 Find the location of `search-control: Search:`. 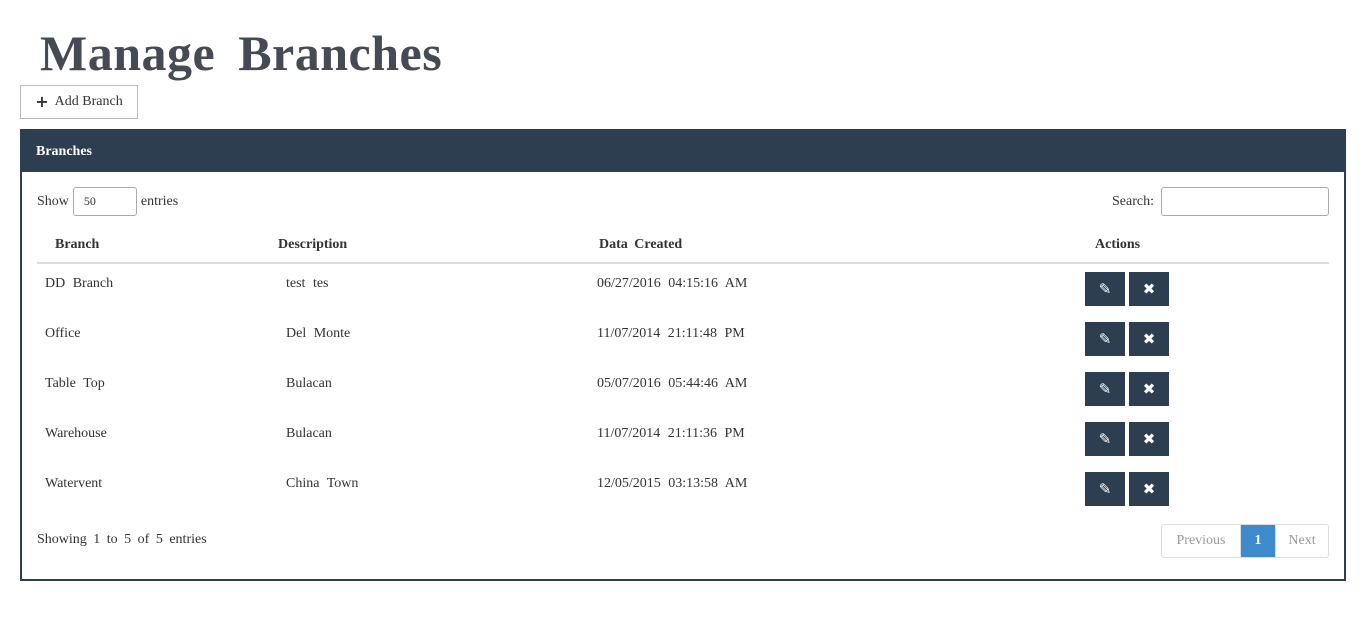

search-control: Search: is located at coordinates (1220, 201).